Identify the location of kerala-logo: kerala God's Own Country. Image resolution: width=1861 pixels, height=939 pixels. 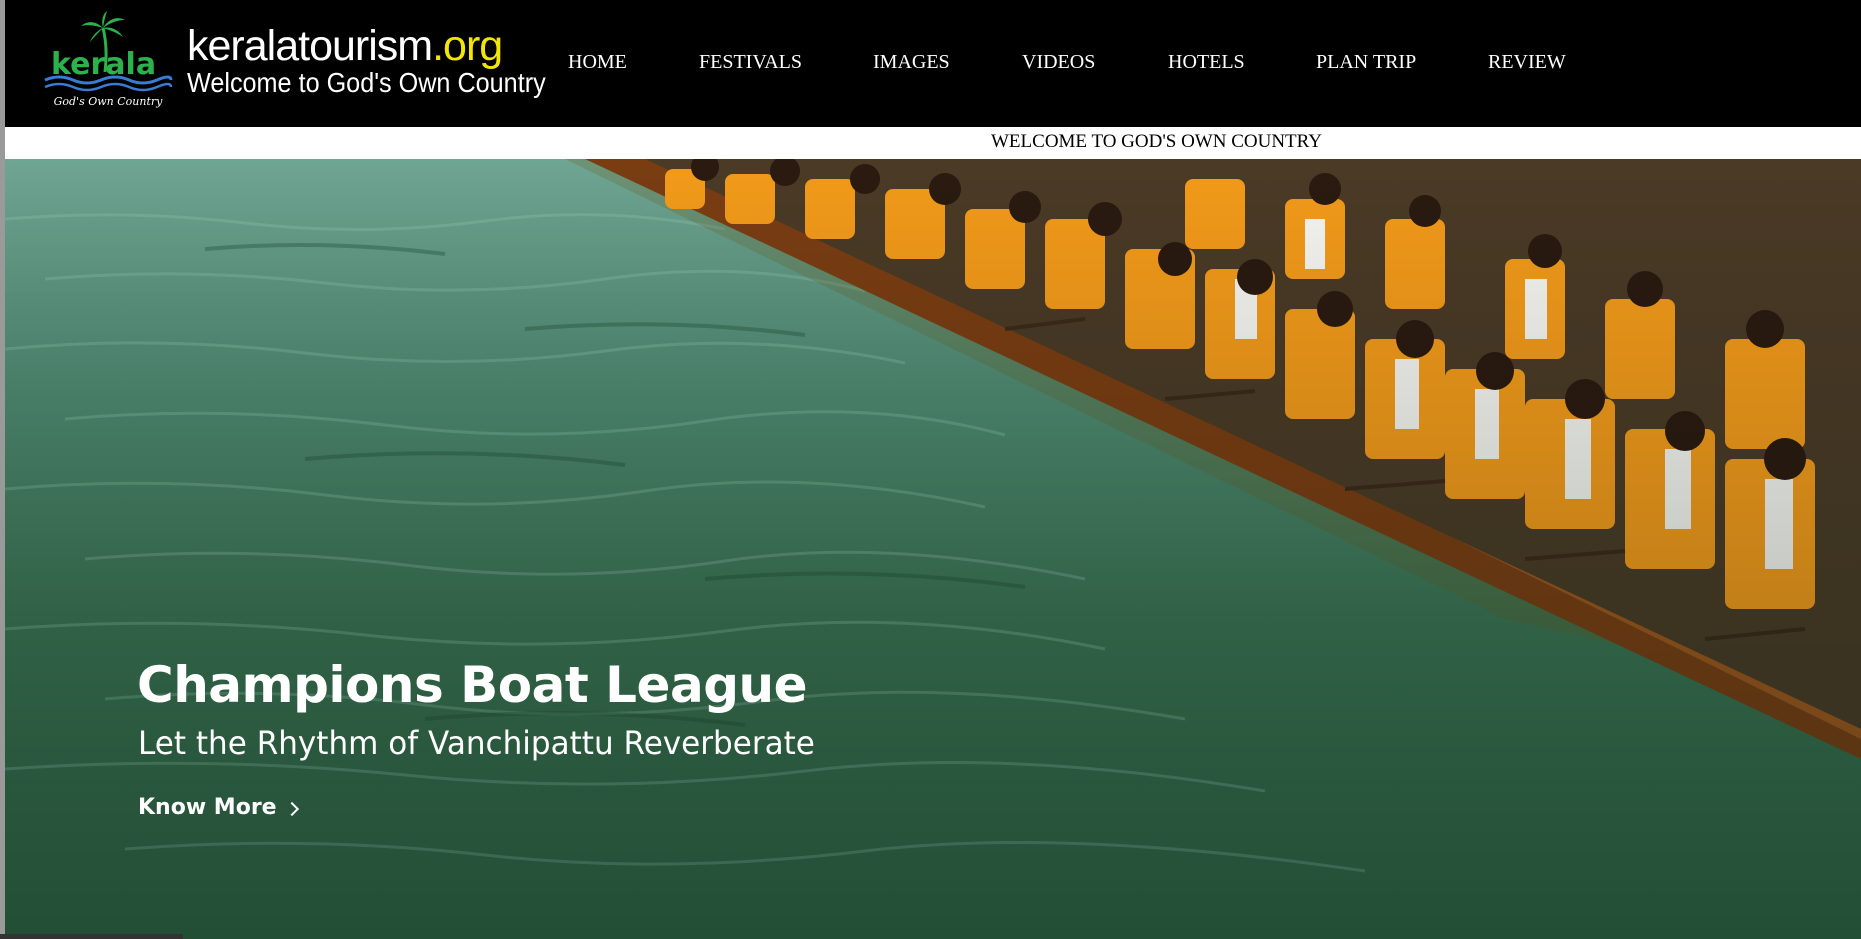
(108, 61).